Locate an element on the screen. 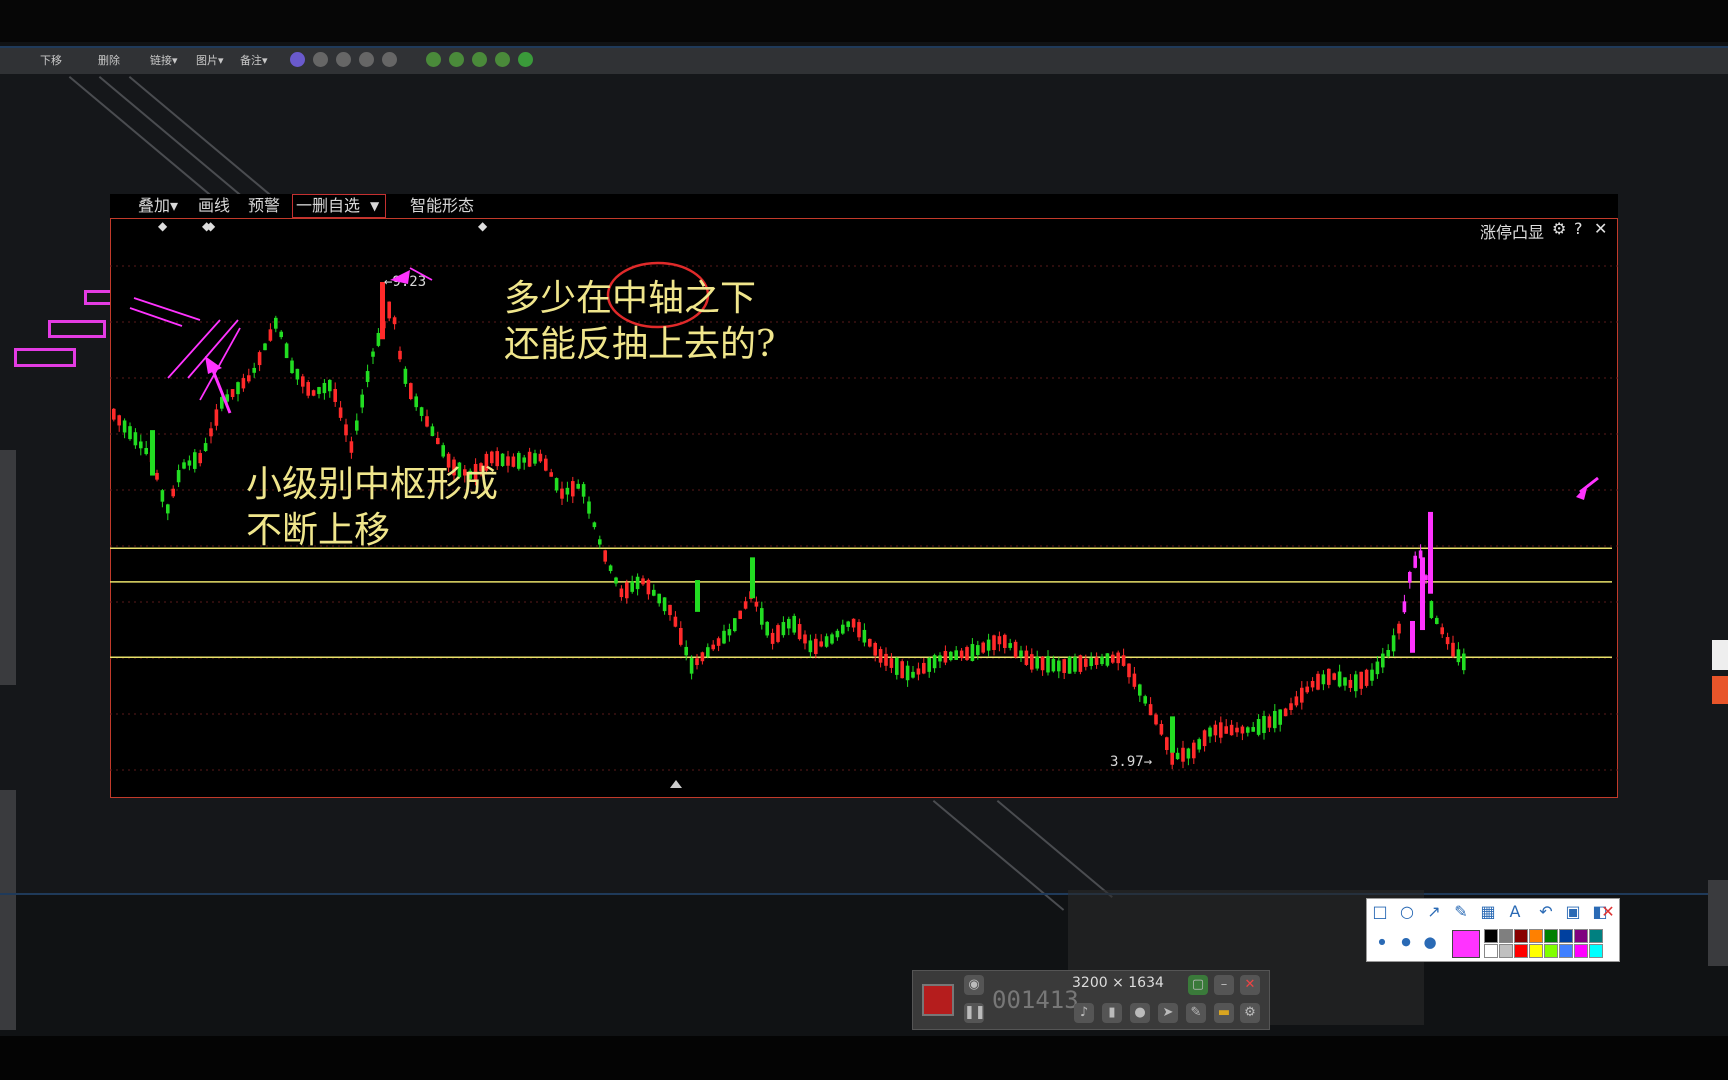  webcam-icon: ● is located at coordinates (1140, 1013).